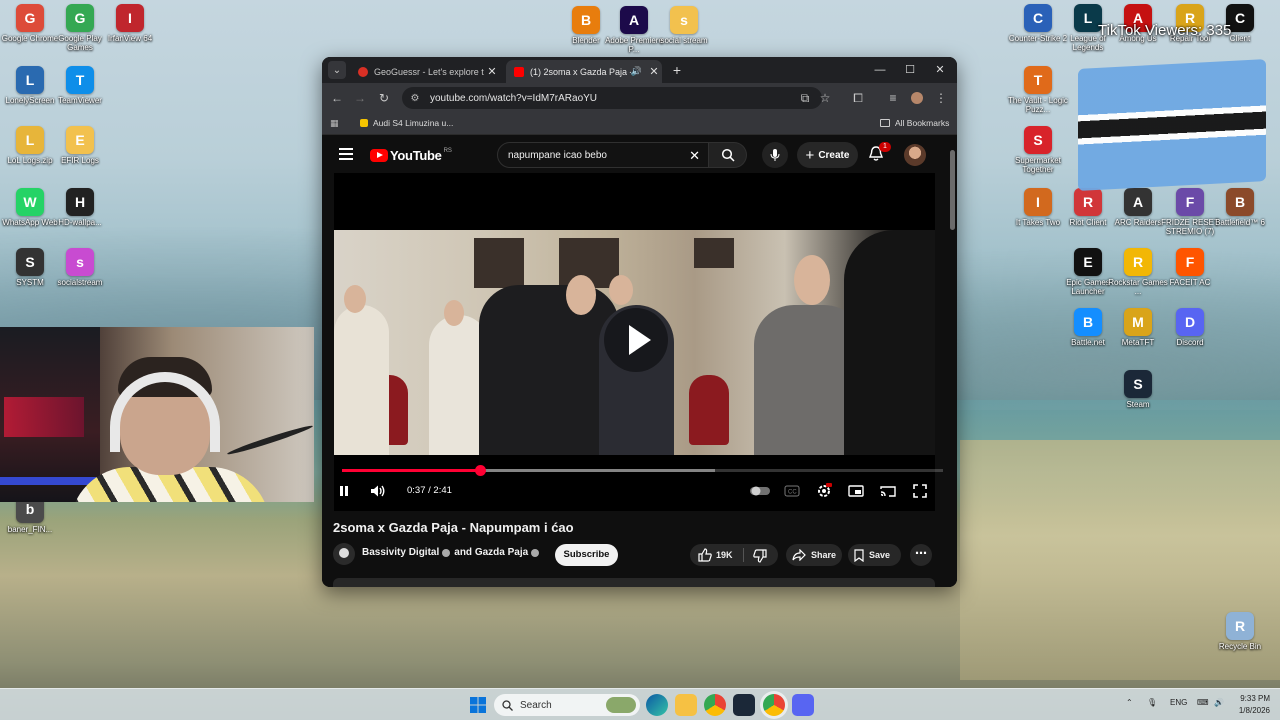 The width and height of the screenshot is (1280, 720). I want to click on network-icon: ⌨, so click(1203, 702).